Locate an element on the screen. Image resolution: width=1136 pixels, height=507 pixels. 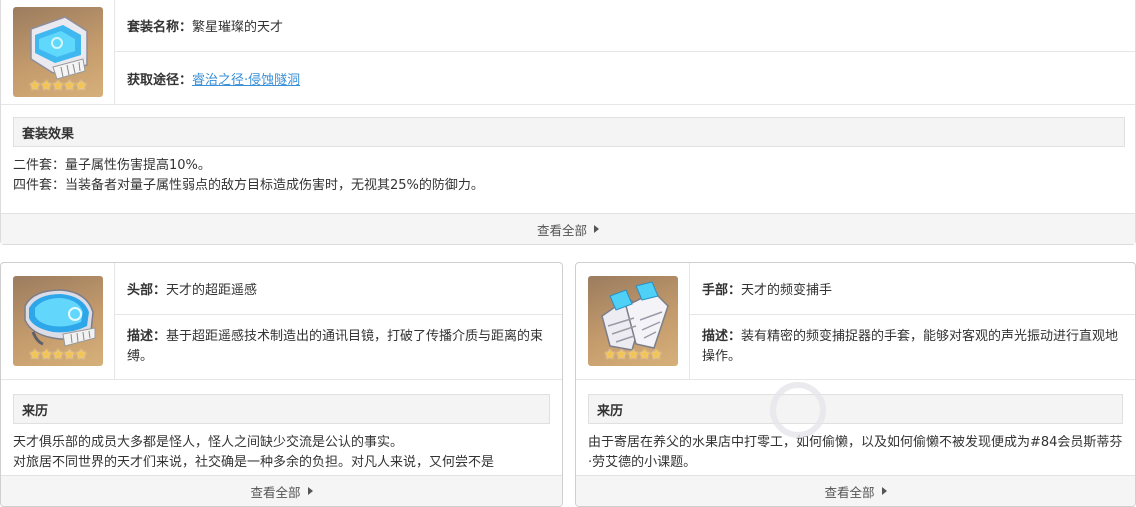
piece-desc-field: 描述：基于超距遥感技术制造出的通讯目镜，打破了传播介质与距离的束缚。 is located at coordinates (338, 347).